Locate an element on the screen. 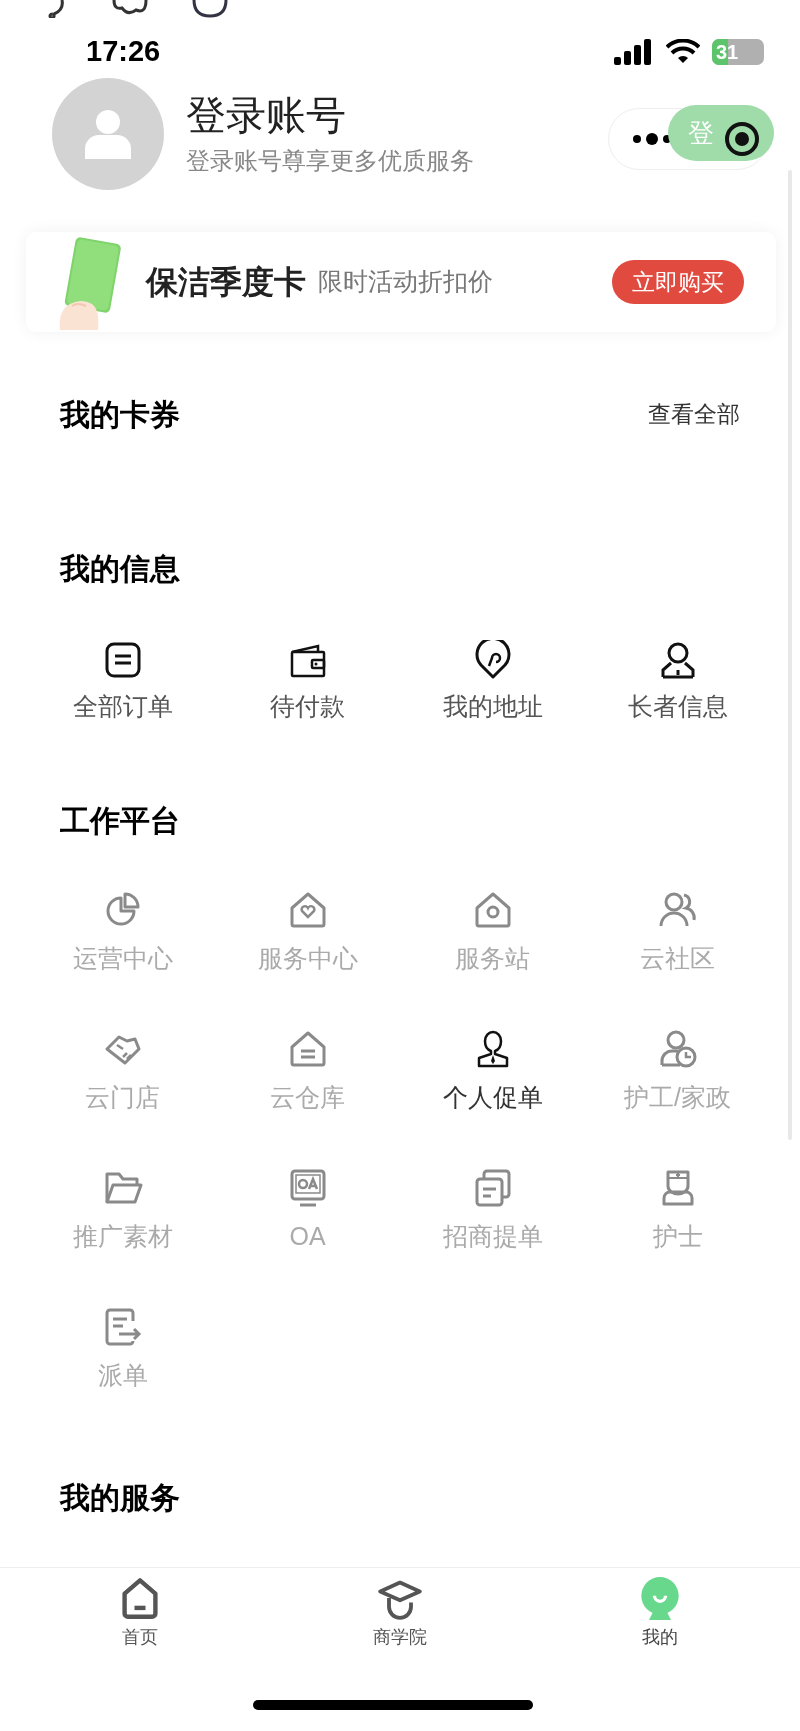 This screenshot has width=800, height=1731. promo-banner: 保洁季度卡 限时活动折扣价 立即购买 is located at coordinates (401, 282).